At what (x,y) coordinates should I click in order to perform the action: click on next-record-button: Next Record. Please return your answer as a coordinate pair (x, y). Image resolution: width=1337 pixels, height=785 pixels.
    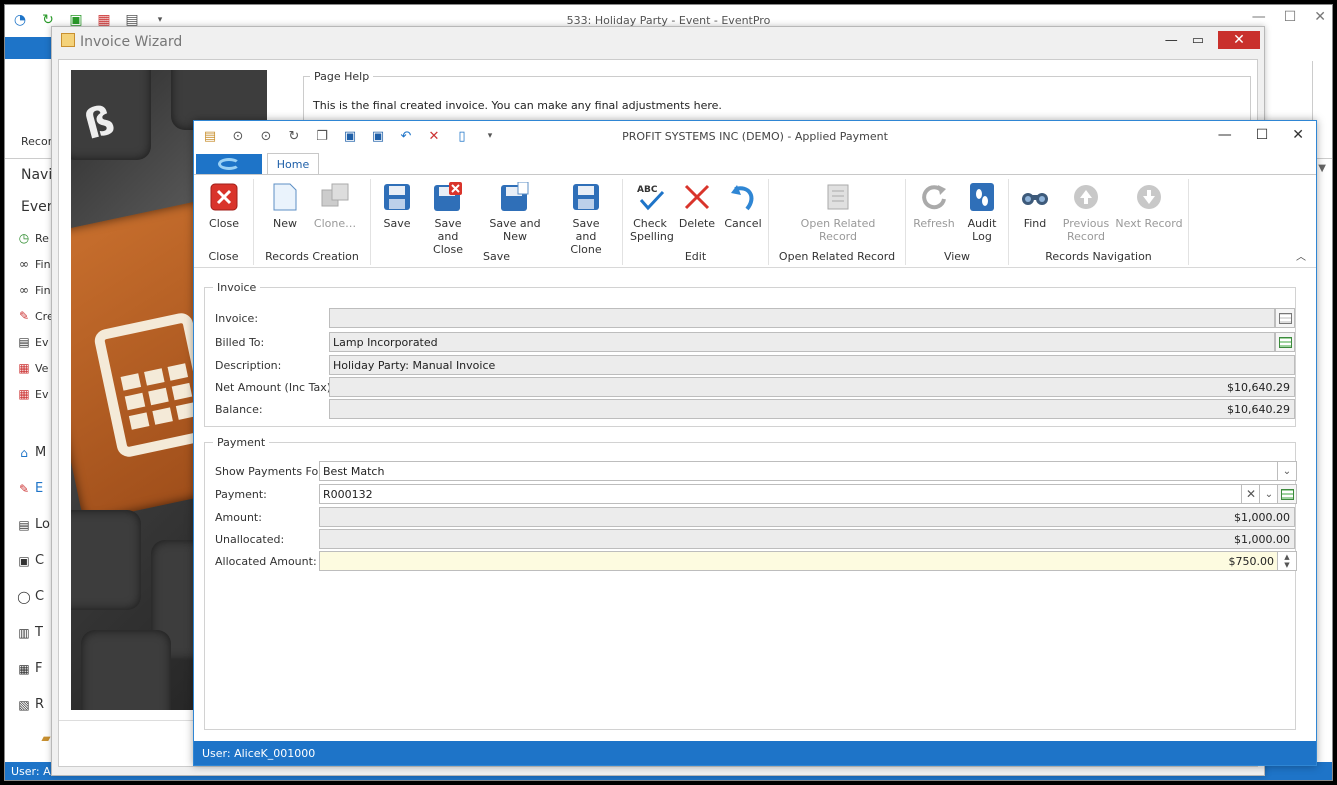
    Looking at the image, I should click on (1149, 205).